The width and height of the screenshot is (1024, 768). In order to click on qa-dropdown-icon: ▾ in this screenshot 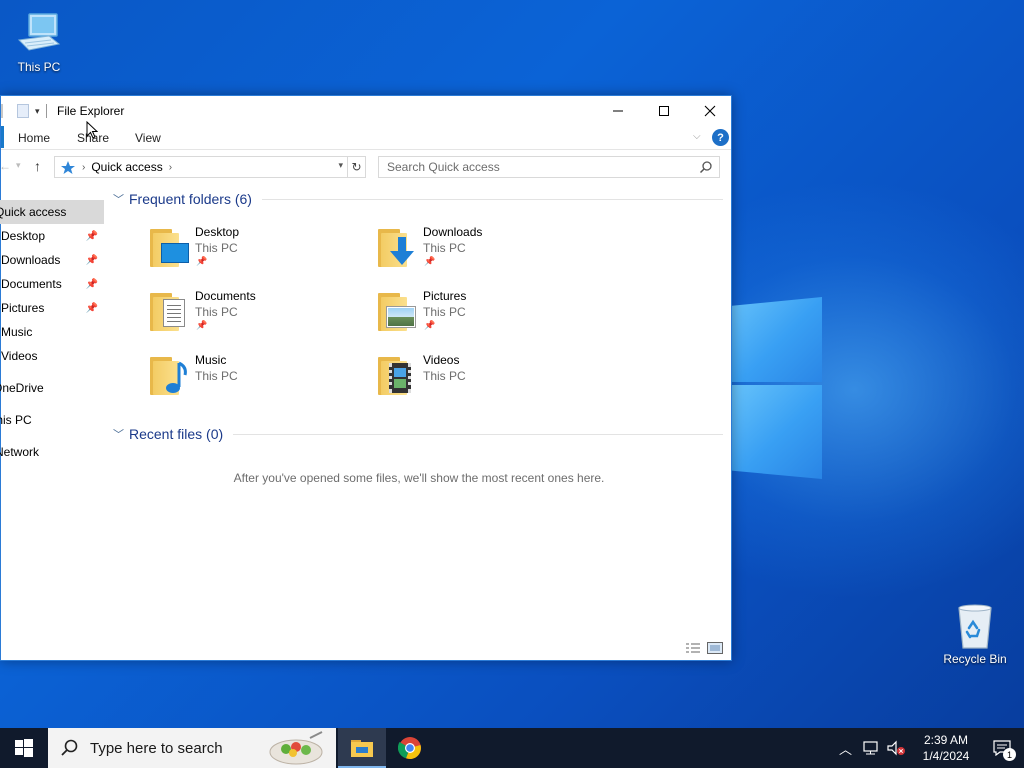, I will do `click(37, 111)`.